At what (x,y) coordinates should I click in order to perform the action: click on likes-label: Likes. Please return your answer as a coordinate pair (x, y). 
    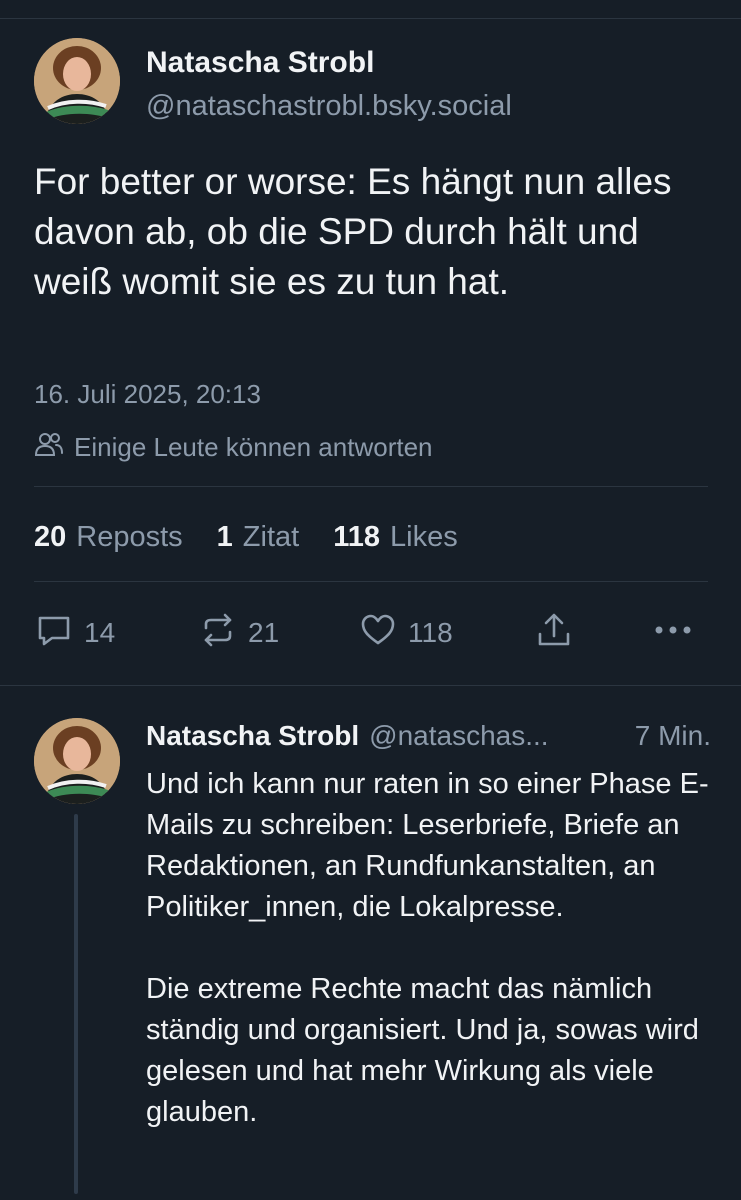
    Looking at the image, I should click on (424, 536).